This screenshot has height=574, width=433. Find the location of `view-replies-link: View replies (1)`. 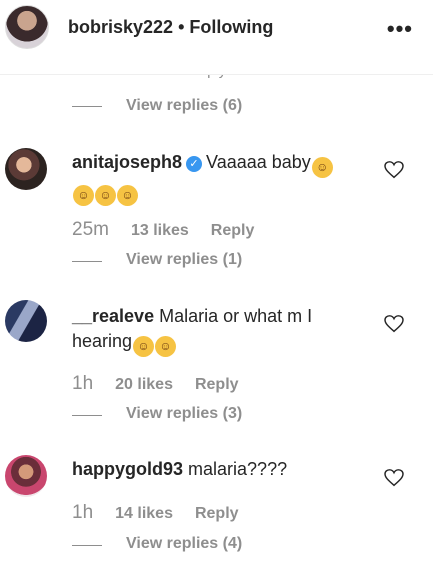

view-replies-link: View replies (1) is located at coordinates (184, 260).